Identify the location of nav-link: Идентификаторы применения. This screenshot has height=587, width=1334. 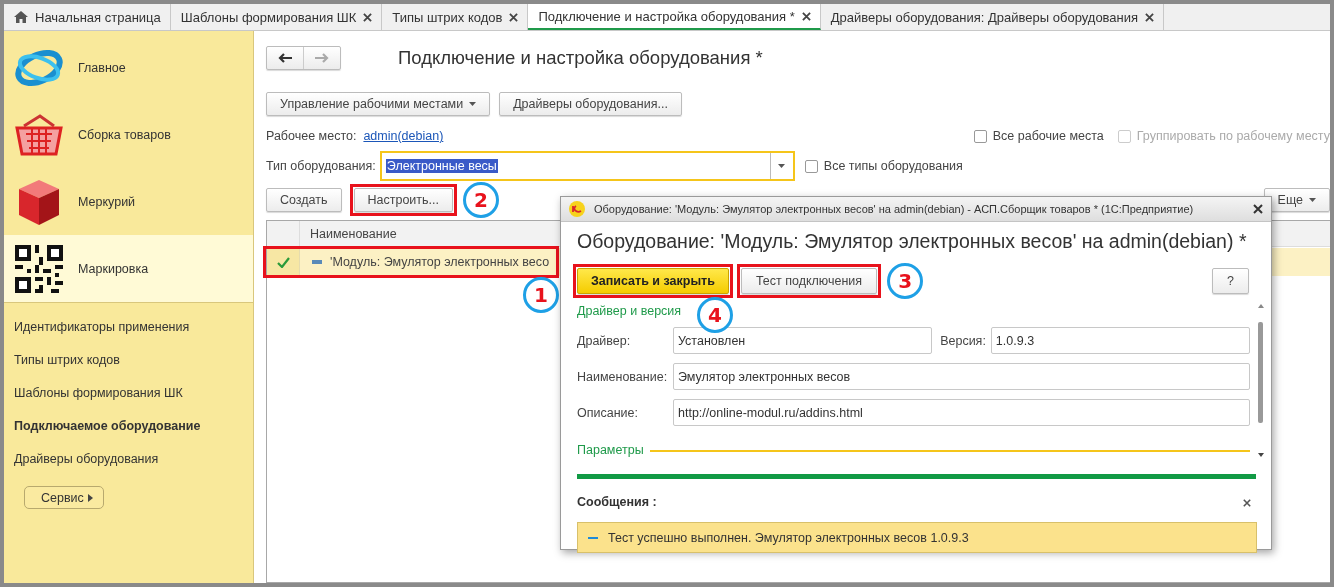
(133, 327).